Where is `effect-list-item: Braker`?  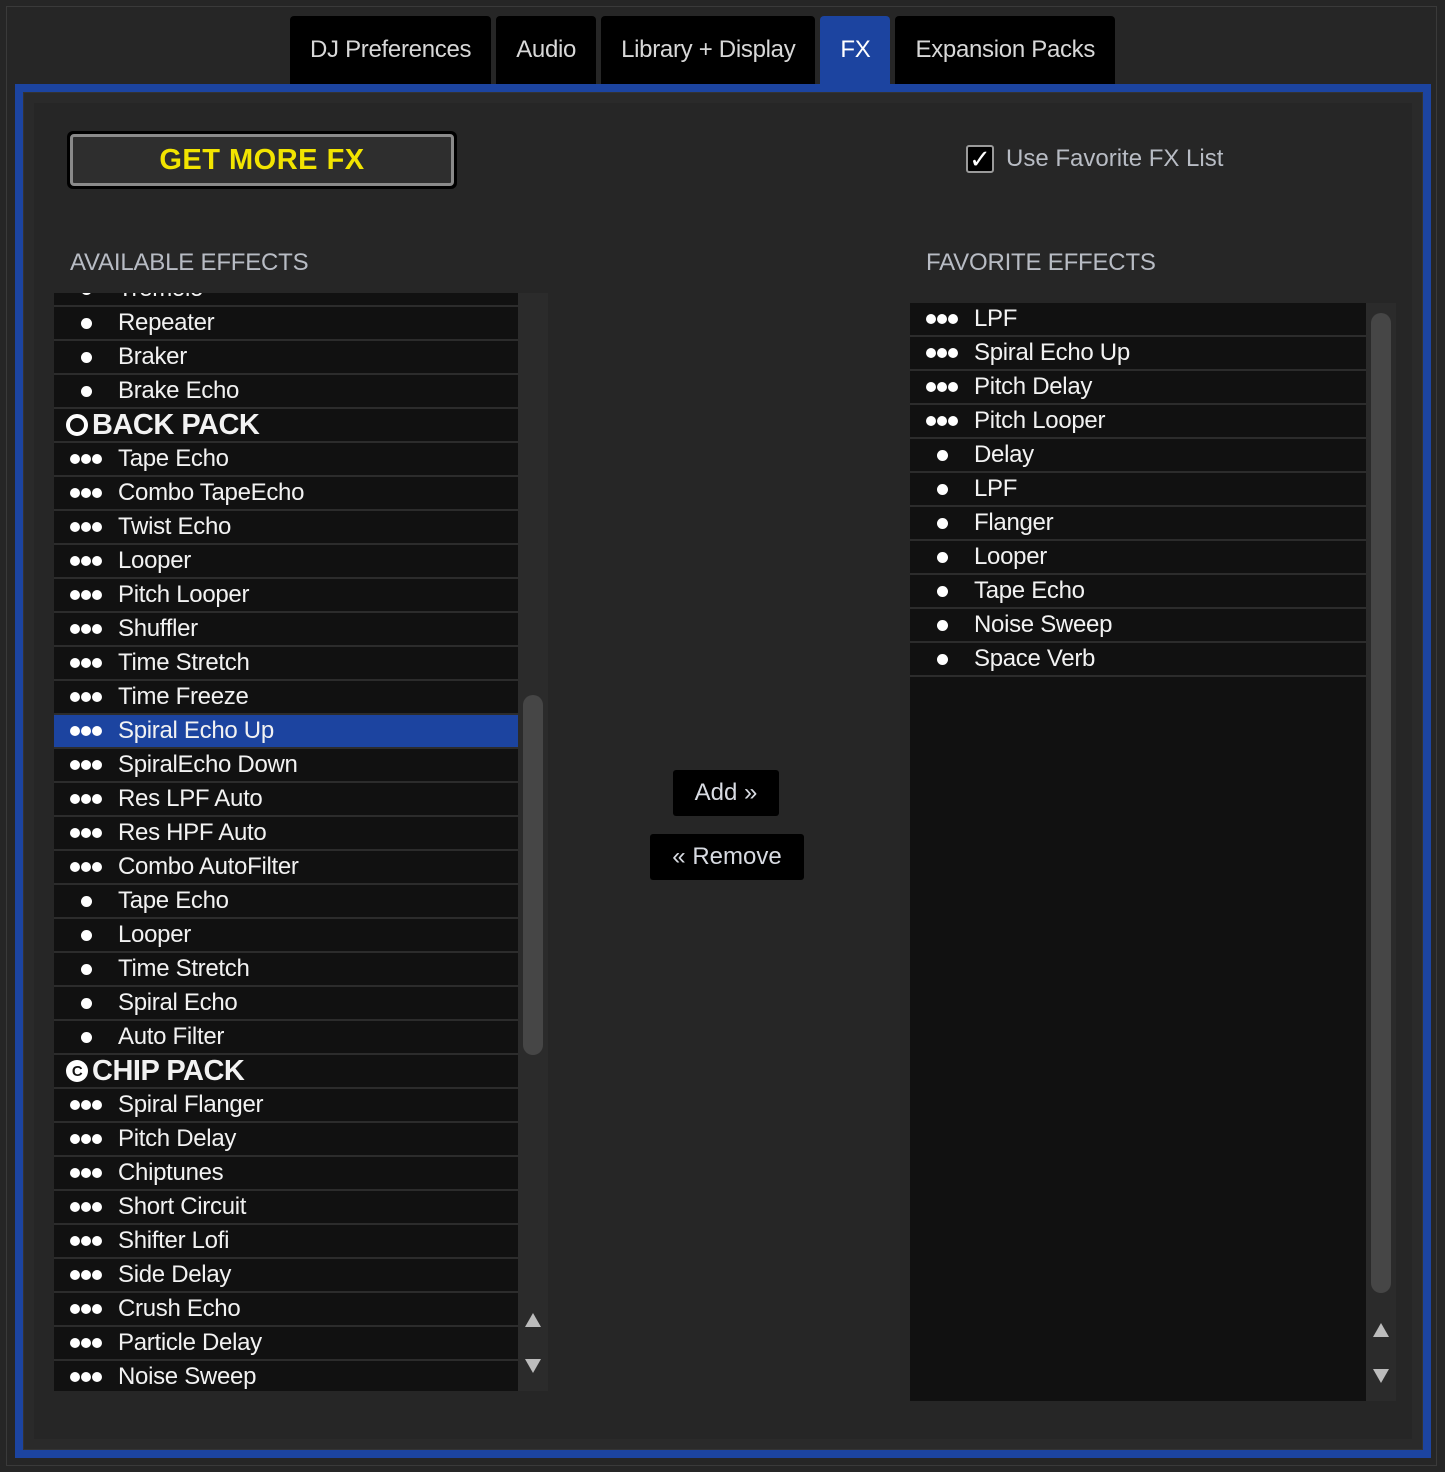 effect-list-item: Braker is located at coordinates (286, 358).